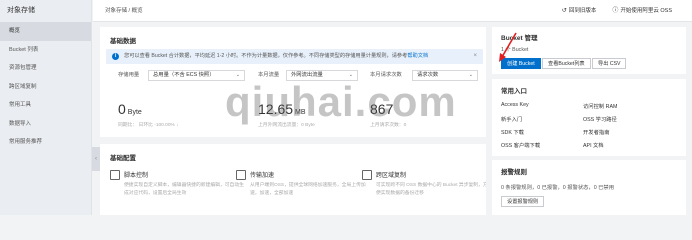  Describe the element at coordinates (148, 125) in the screenshot. I see `storage-usage-compare: 同期比： 日环比 -100.00% ↓` at that location.